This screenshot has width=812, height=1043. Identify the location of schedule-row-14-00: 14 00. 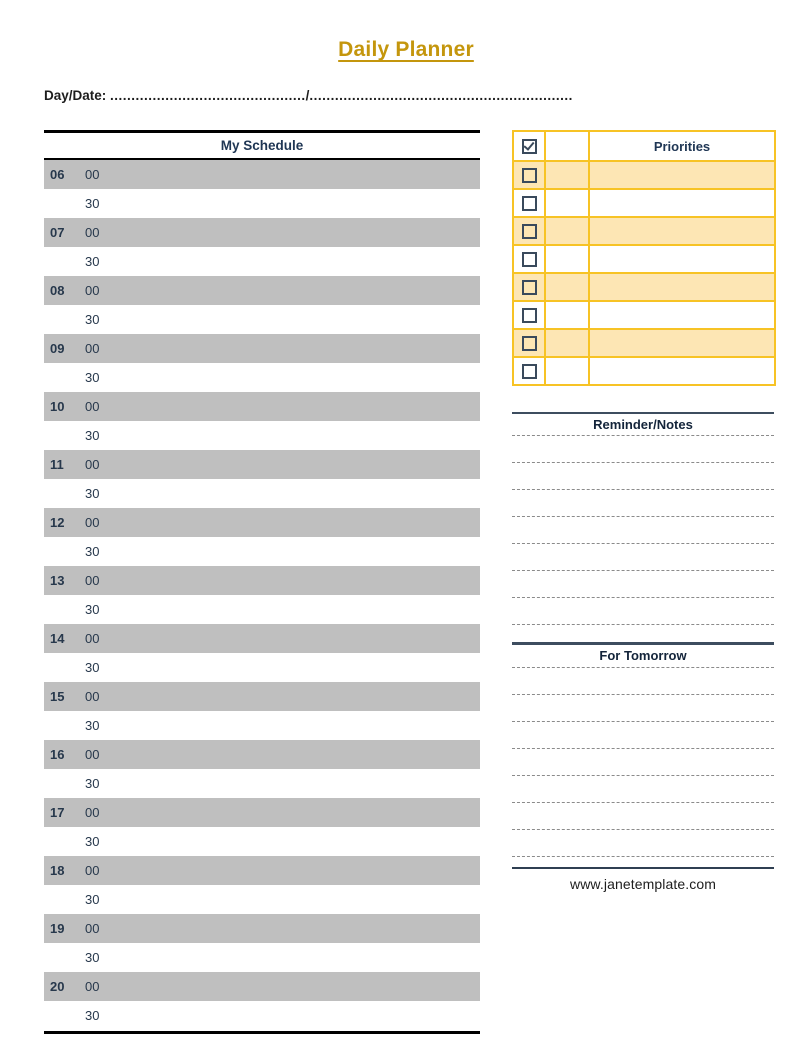
(262, 638).